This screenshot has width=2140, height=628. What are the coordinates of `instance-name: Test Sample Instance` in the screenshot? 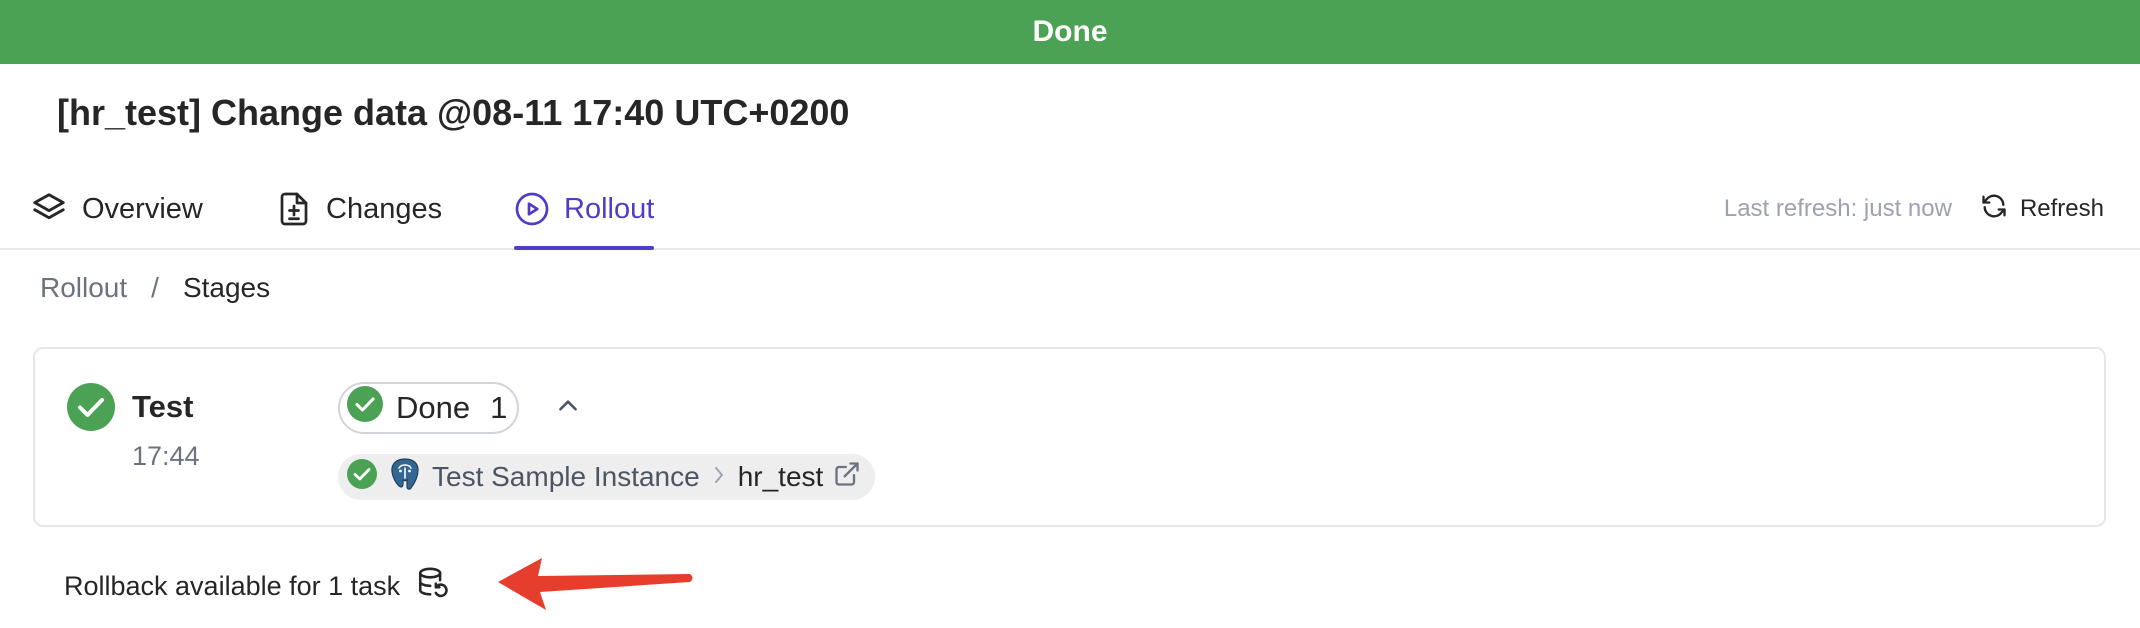 It's located at (566, 476).